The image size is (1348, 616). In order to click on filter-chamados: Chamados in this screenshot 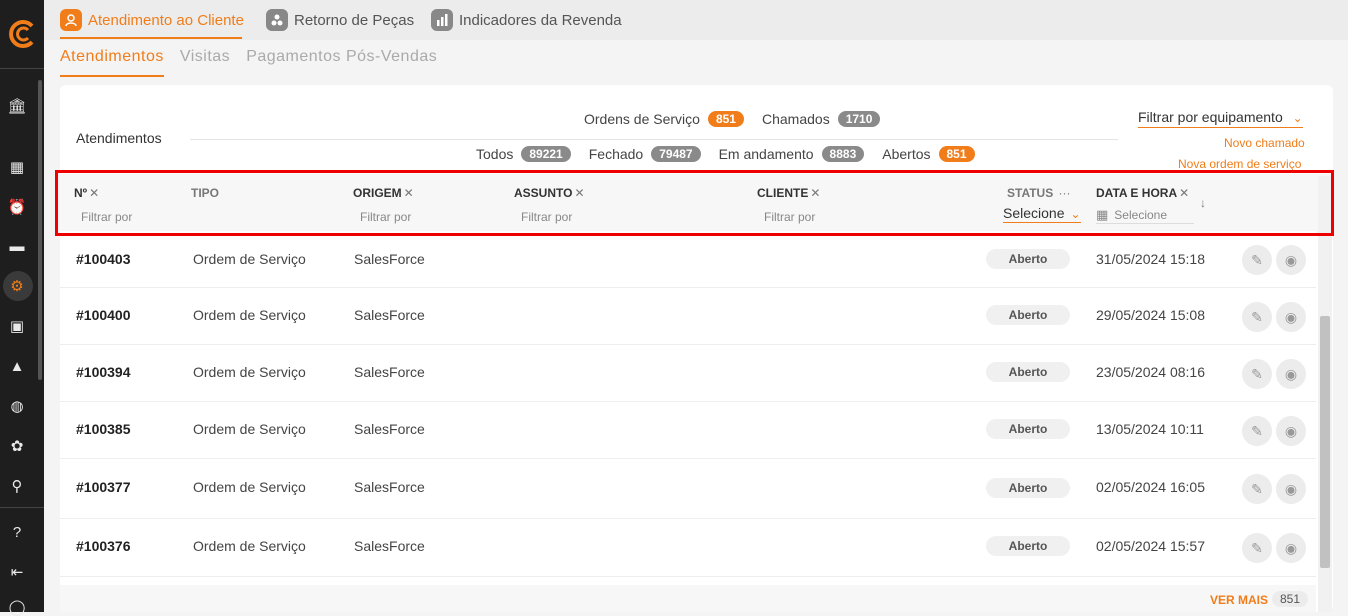, I will do `click(796, 119)`.